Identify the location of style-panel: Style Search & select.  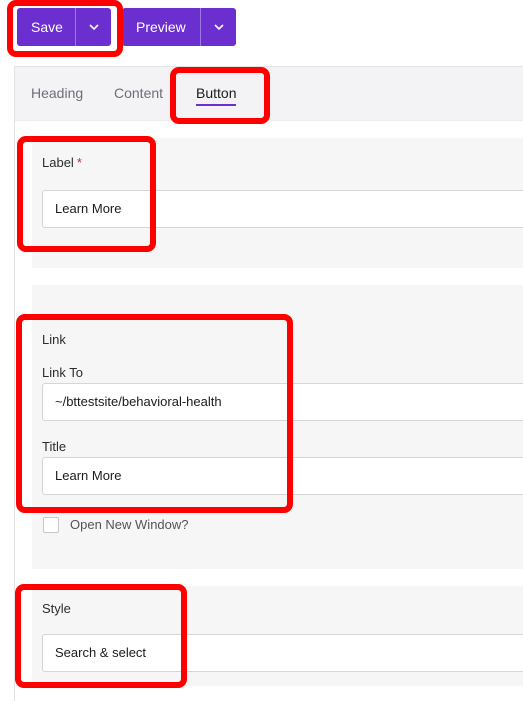
(277, 636).